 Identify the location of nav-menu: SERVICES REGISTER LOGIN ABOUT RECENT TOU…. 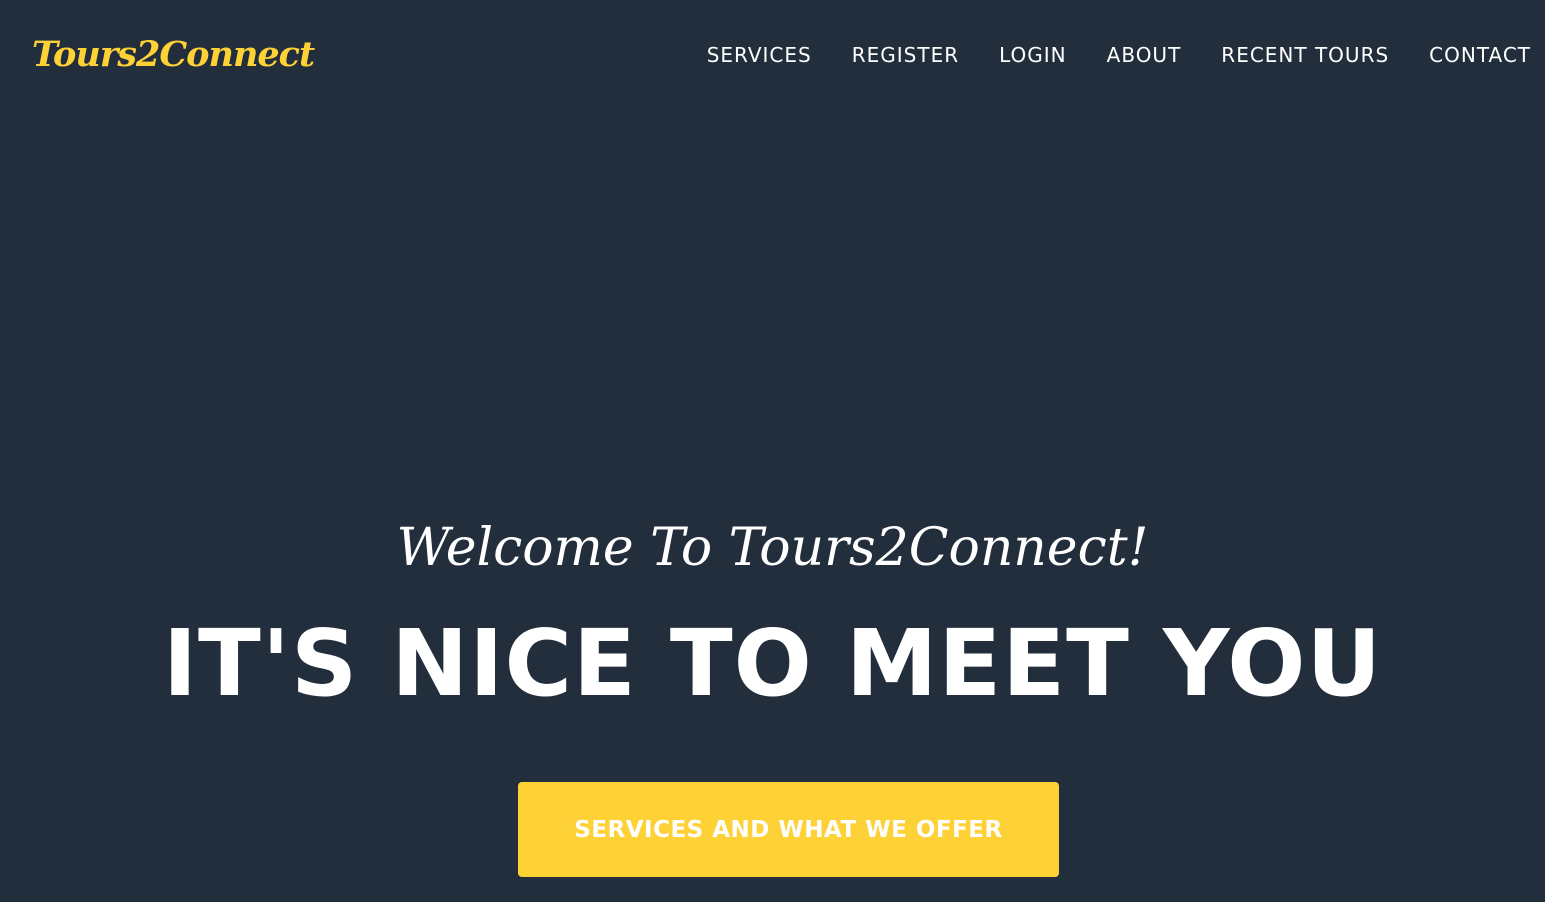
(1119, 55).